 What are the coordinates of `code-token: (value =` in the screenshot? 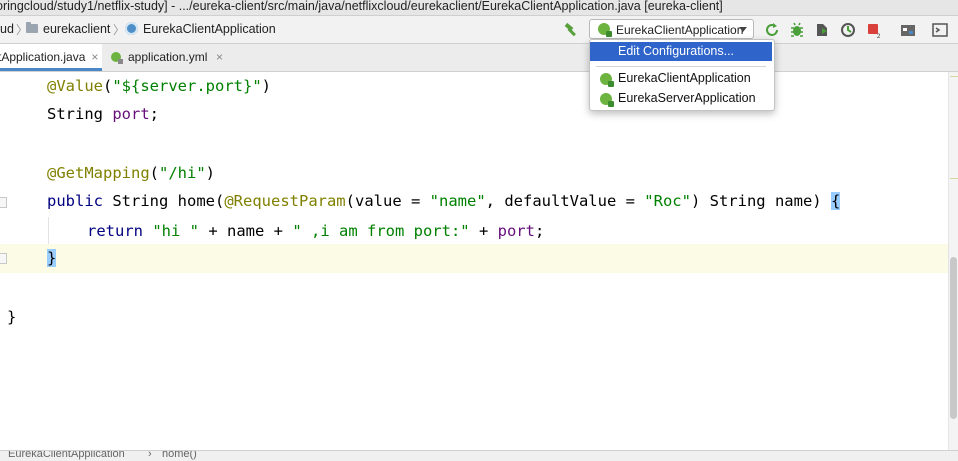 It's located at (387, 201).